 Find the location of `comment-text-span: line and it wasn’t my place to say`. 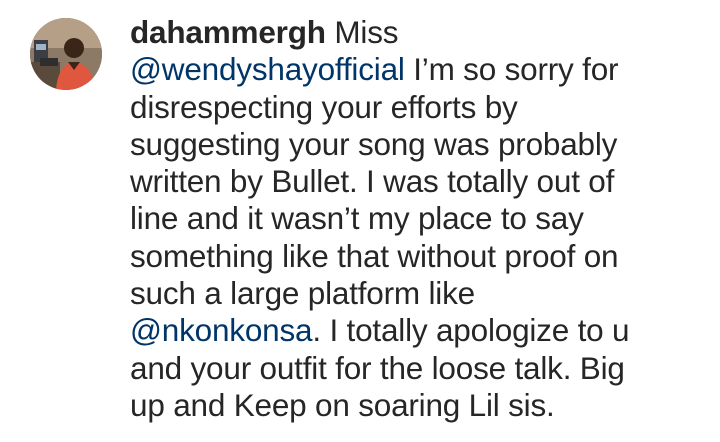

comment-text-span: line and it wasn’t my place to say is located at coordinates (357, 218).